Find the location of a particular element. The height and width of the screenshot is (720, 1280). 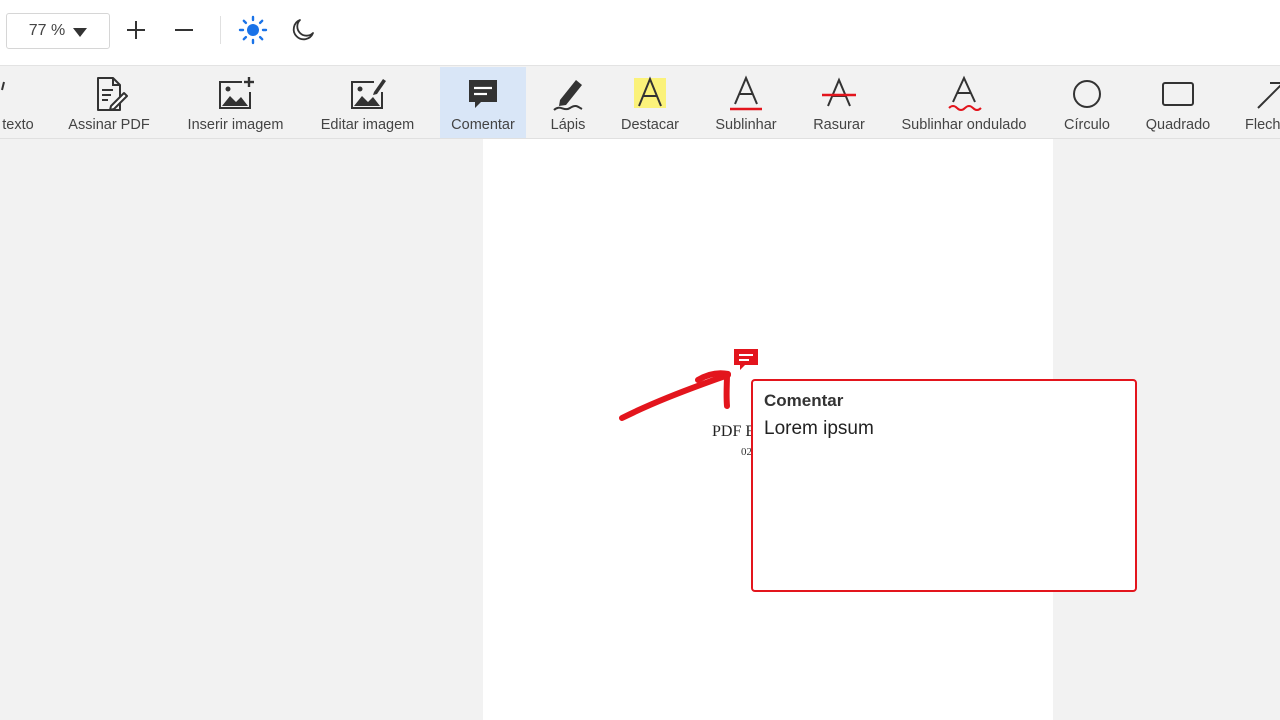

zoom-out-button is located at coordinates (184, 30).